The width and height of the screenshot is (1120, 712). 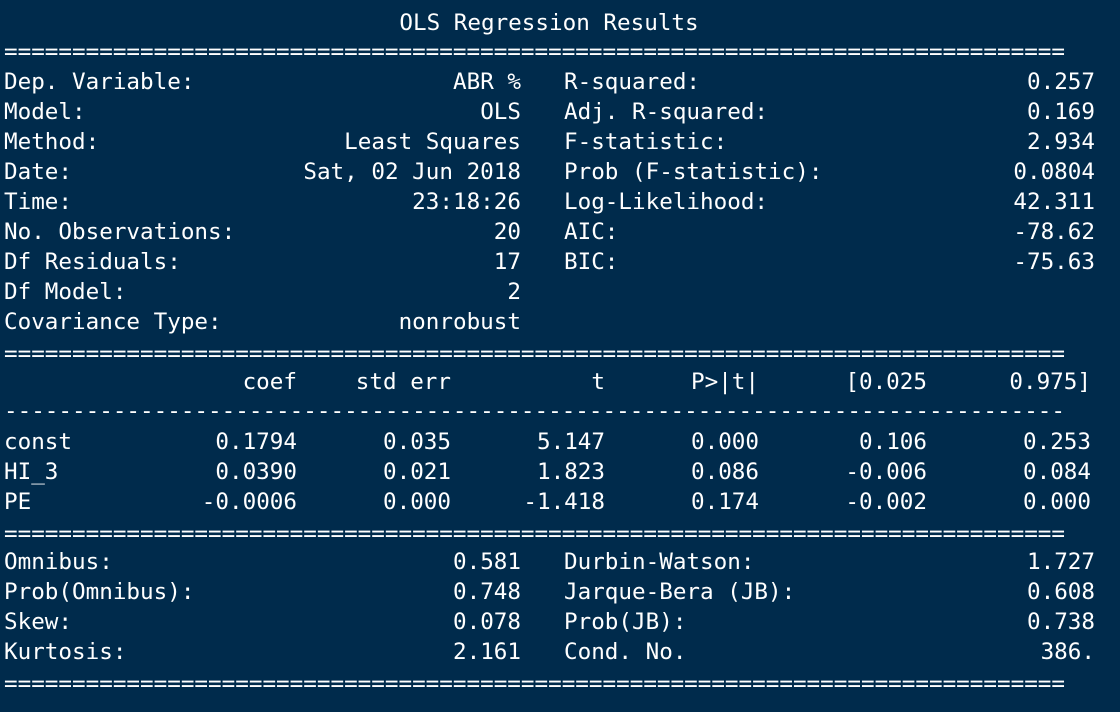 What do you see at coordinates (412, 172) in the screenshot?
I see `stat-value: Sat, 02 Jun 2018` at bounding box center [412, 172].